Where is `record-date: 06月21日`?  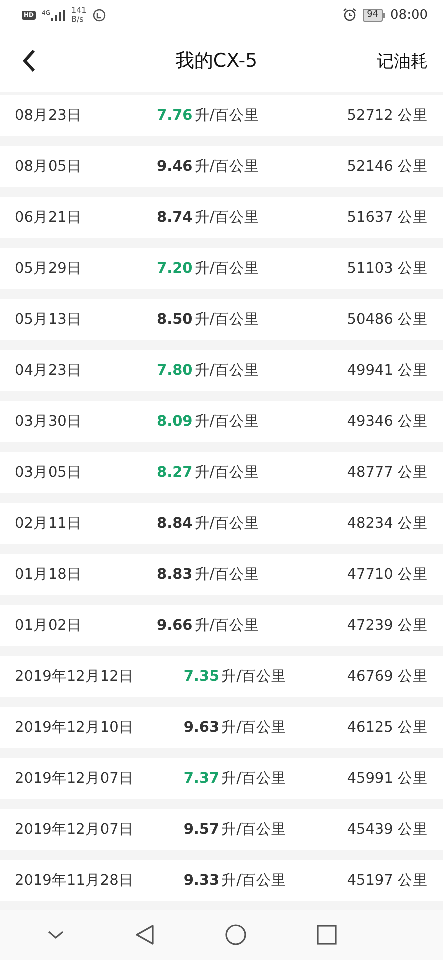
record-date: 06月21日 is located at coordinates (49, 218).